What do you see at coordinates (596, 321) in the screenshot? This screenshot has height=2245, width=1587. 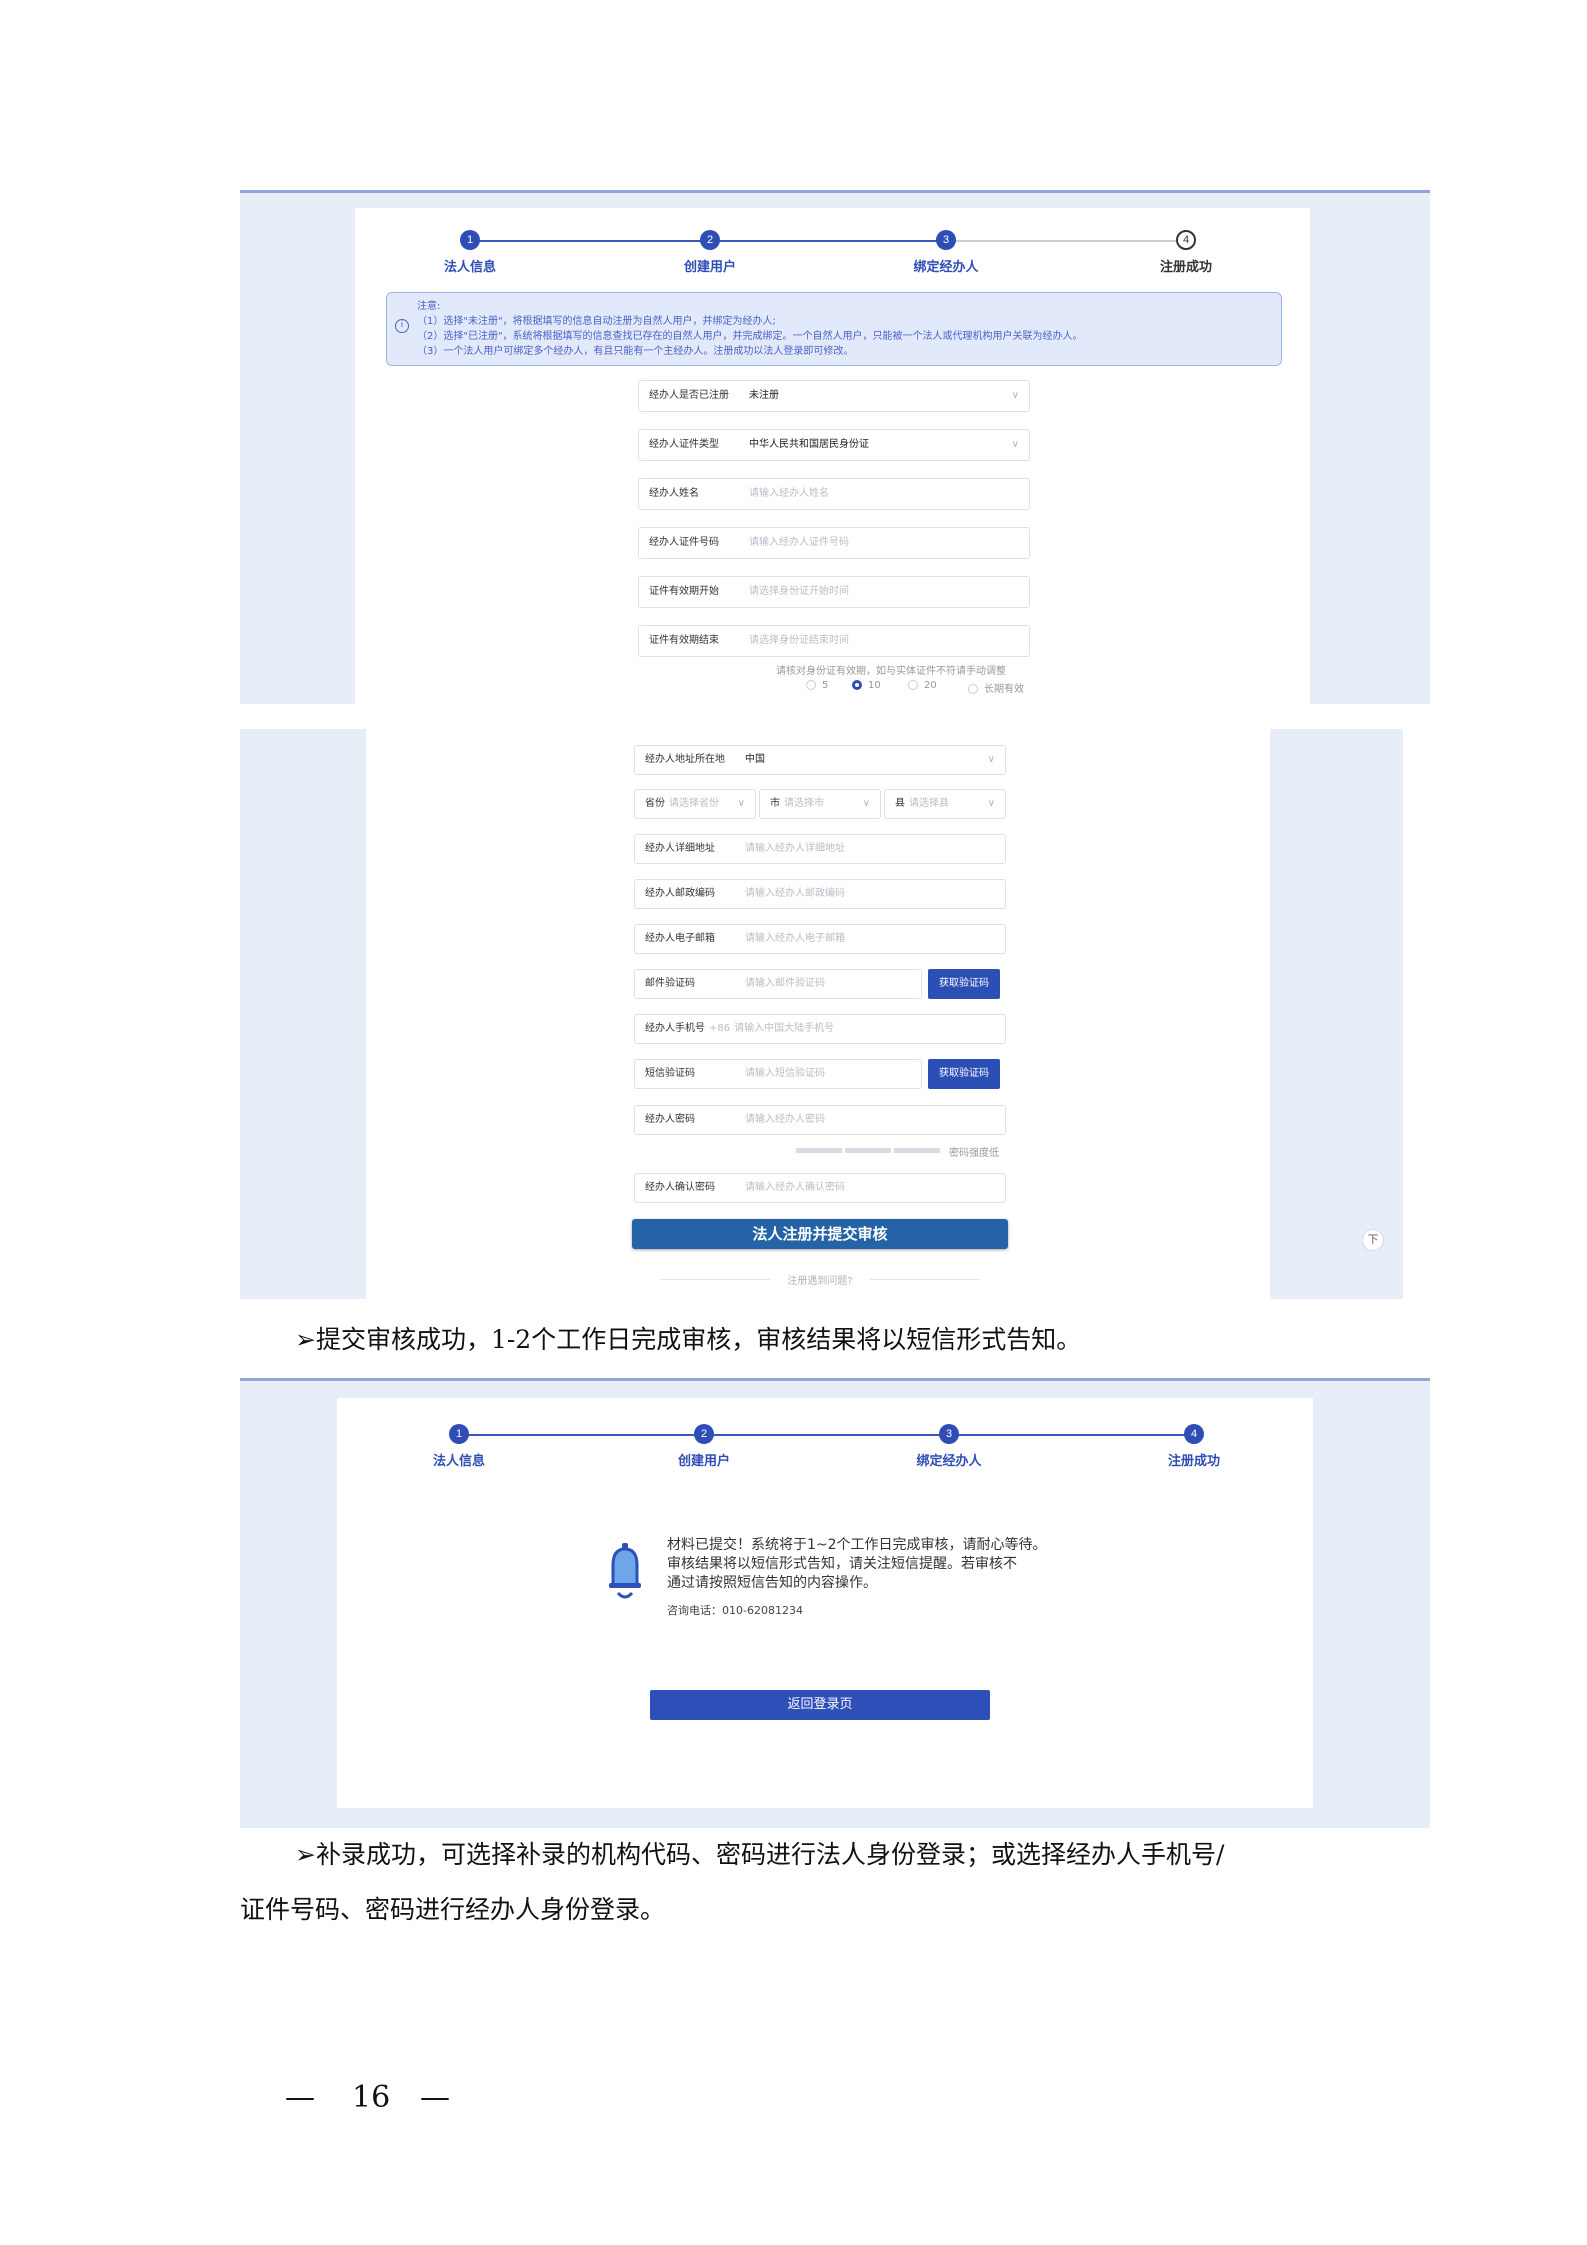 I see `notice-line-1: （1）选择"未注册"，将根据填写的信息自动注册为自然人用户，并绑定为经办人;` at bounding box center [596, 321].